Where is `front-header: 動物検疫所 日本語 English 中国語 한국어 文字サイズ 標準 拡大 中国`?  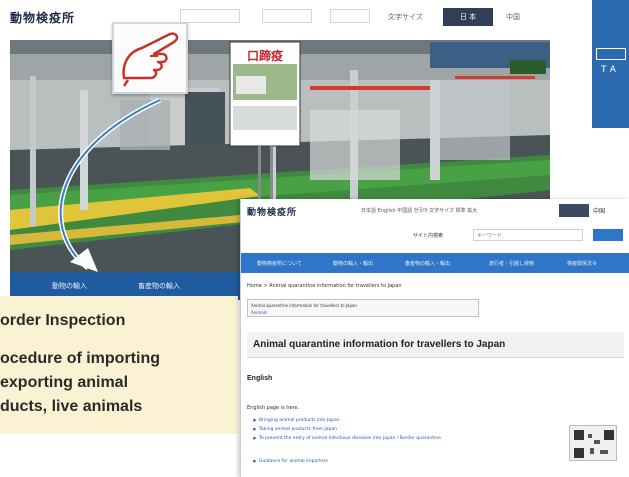
front-header: 動物検疫所 日本語 English 中国語 한국어 文字サイズ 標準 拡大 中国 is located at coordinates (435, 210).